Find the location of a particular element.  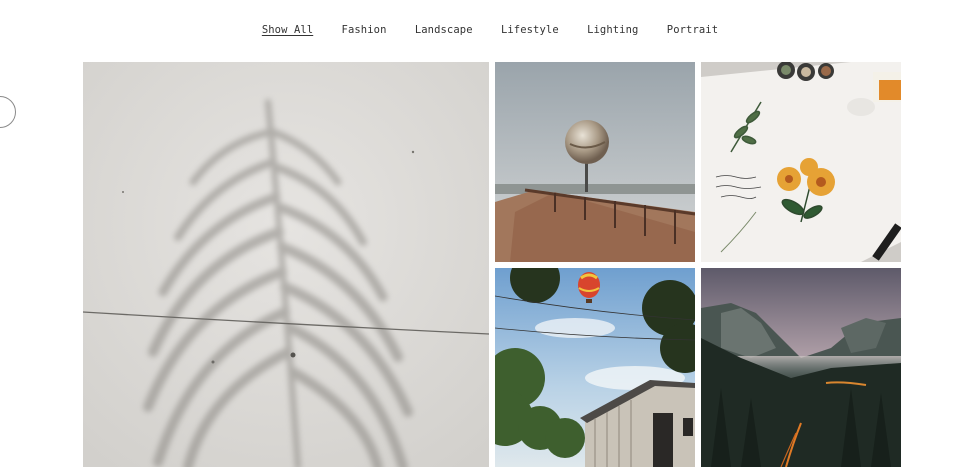

filter-portrait: Portrait is located at coordinates (692, 30).